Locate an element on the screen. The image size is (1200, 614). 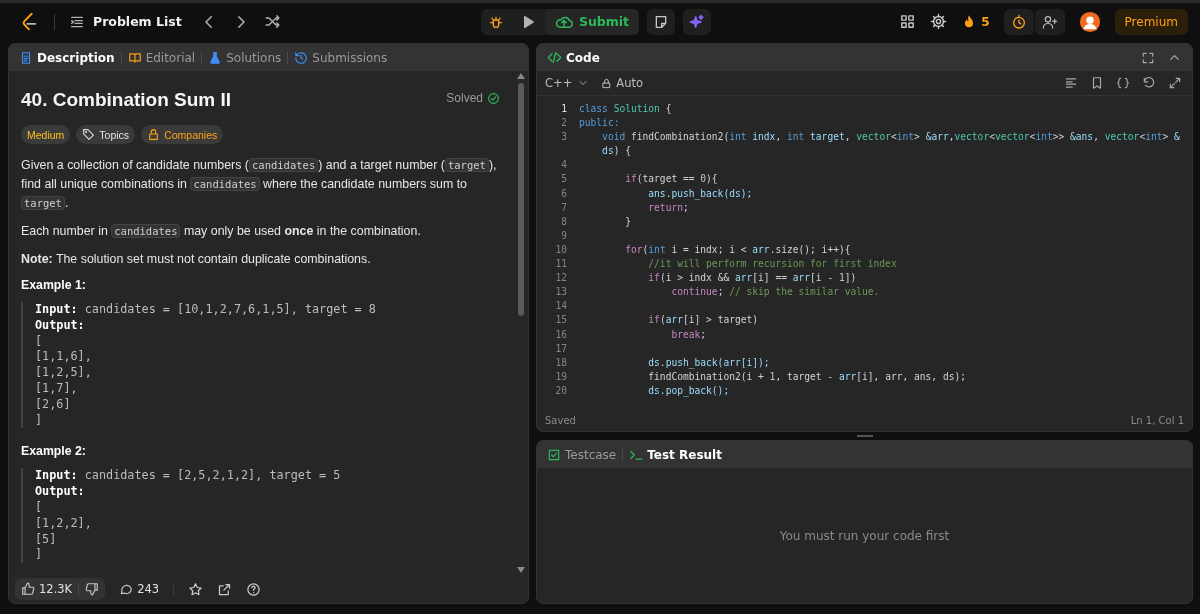
line-number: 3 is located at coordinates (563, 137).